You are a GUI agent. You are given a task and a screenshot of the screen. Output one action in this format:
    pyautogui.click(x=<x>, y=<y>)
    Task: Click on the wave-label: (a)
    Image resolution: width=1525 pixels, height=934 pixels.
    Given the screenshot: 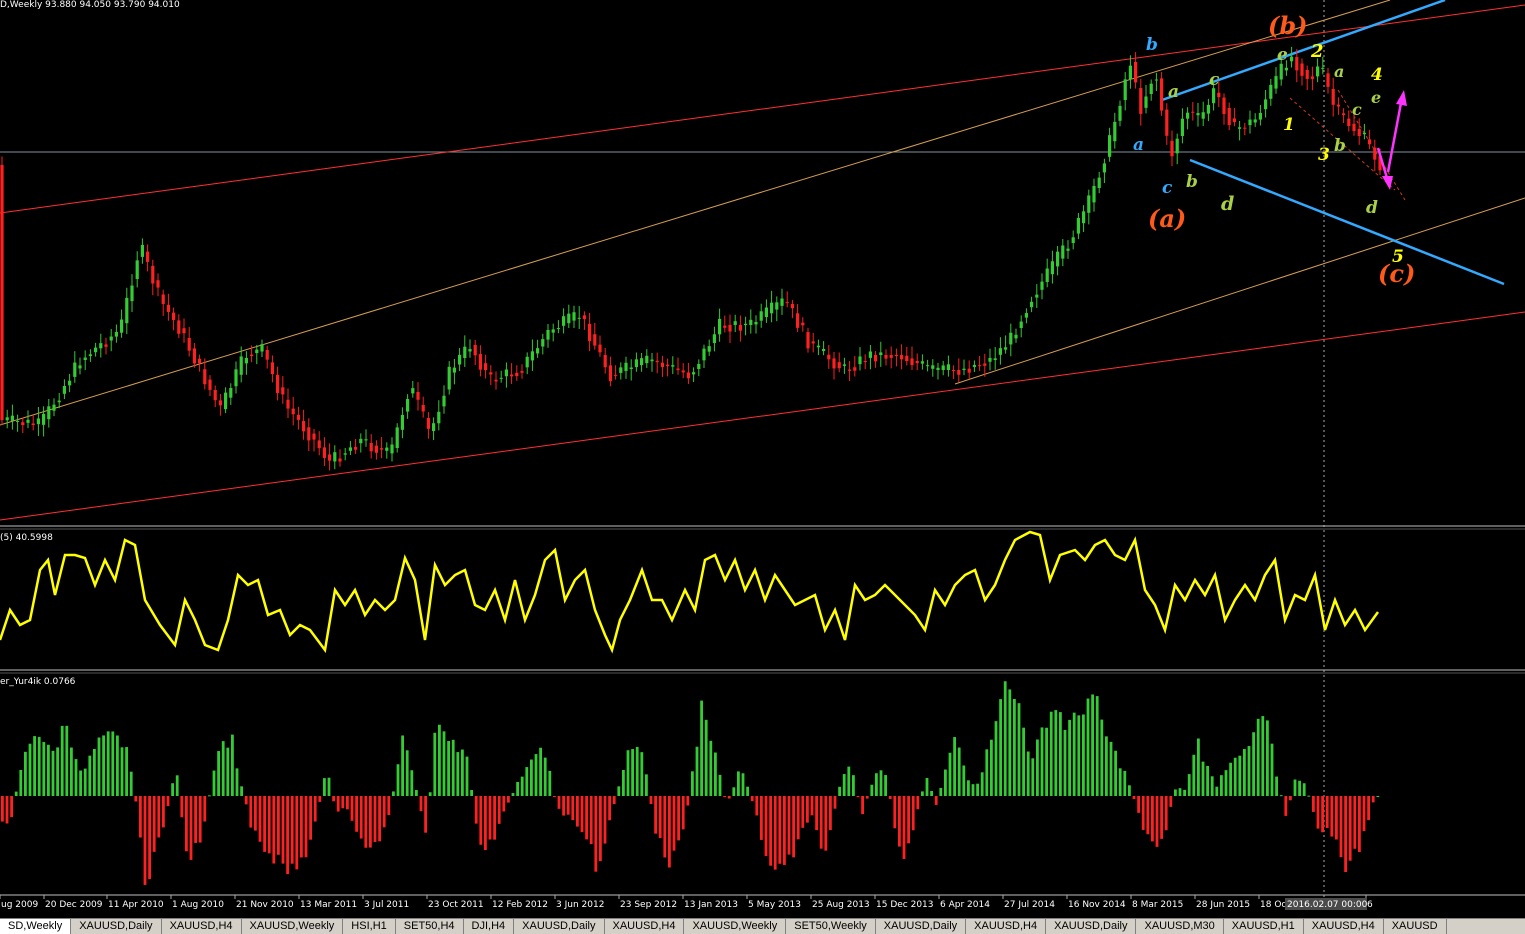 What is the action you would take?
    pyautogui.click(x=1167, y=218)
    